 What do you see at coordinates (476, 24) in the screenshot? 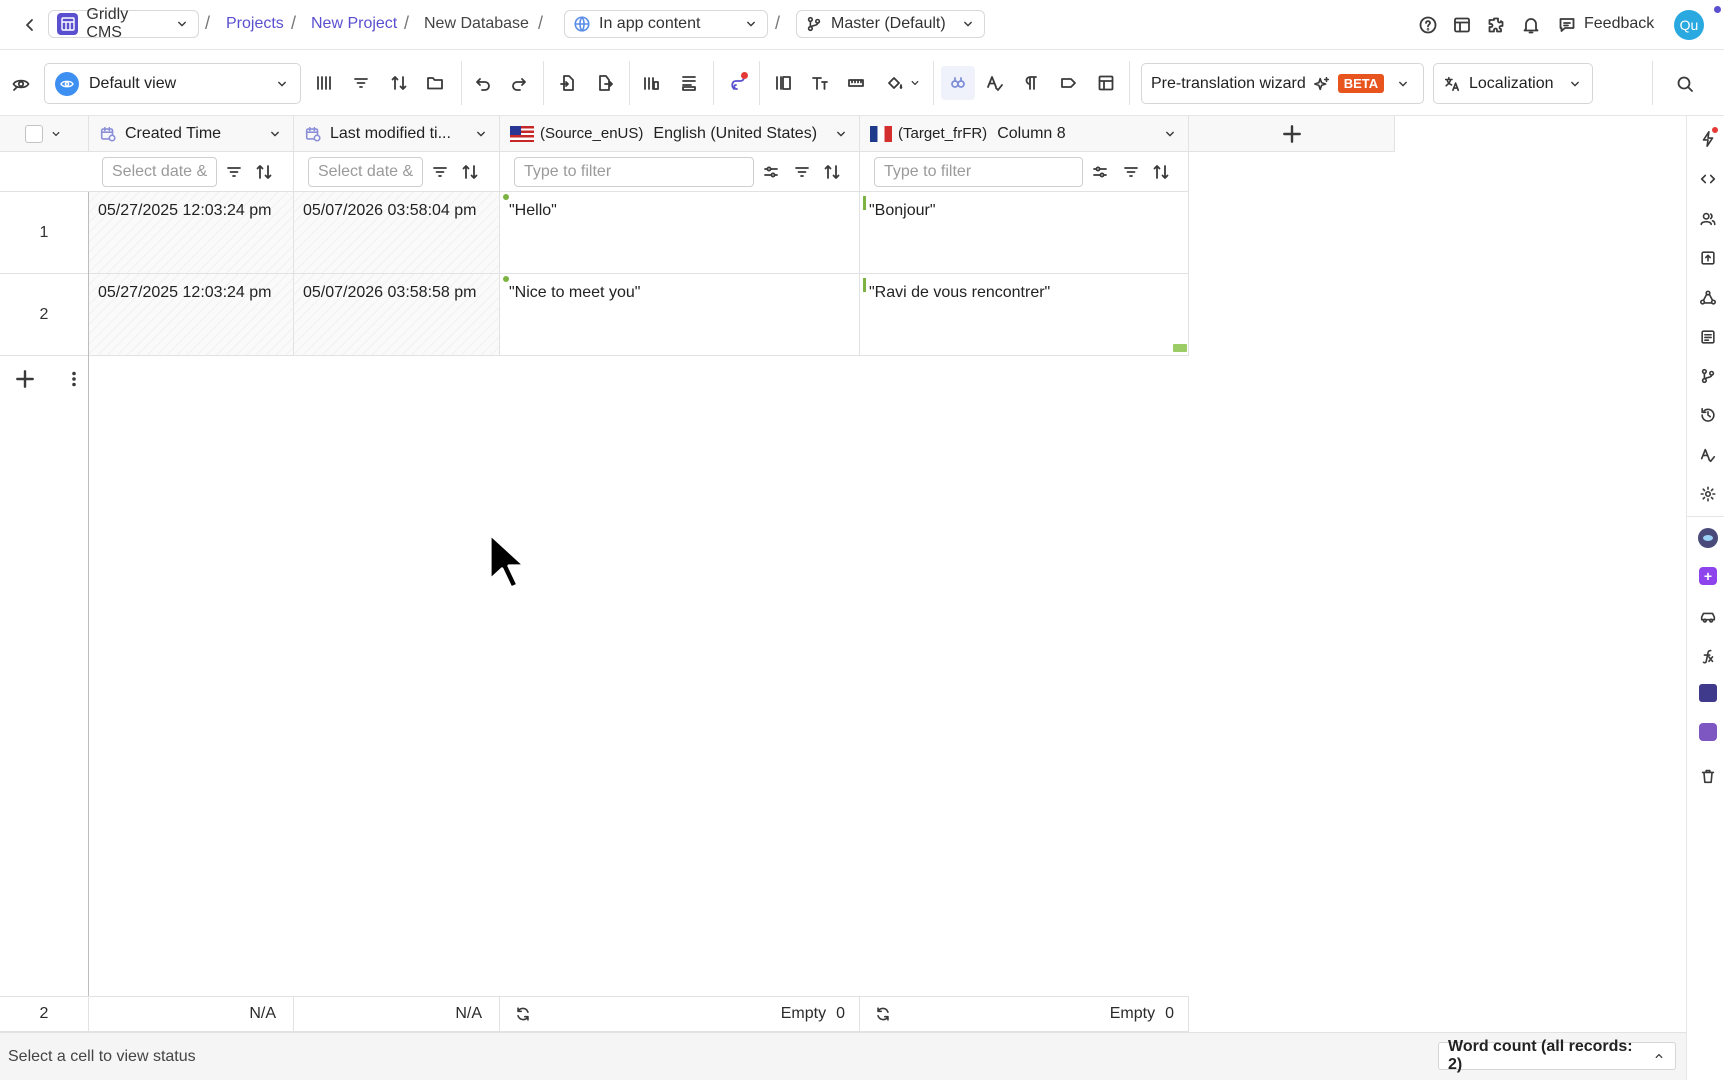
I see `breadcrumb-database: New Database` at bounding box center [476, 24].